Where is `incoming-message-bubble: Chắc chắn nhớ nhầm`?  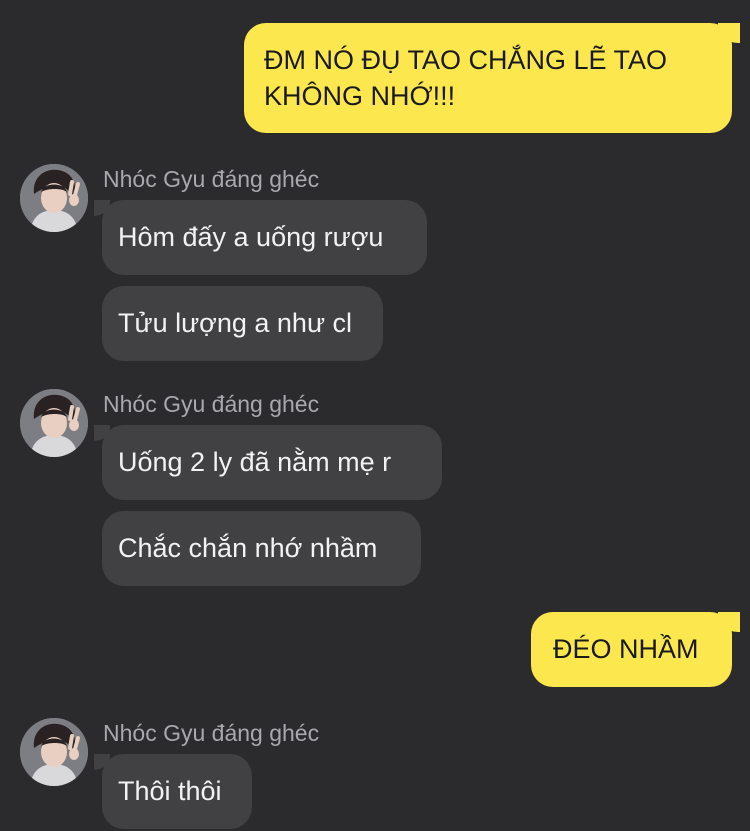 incoming-message-bubble: Chắc chắn nhớ nhầm is located at coordinates (261, 548).